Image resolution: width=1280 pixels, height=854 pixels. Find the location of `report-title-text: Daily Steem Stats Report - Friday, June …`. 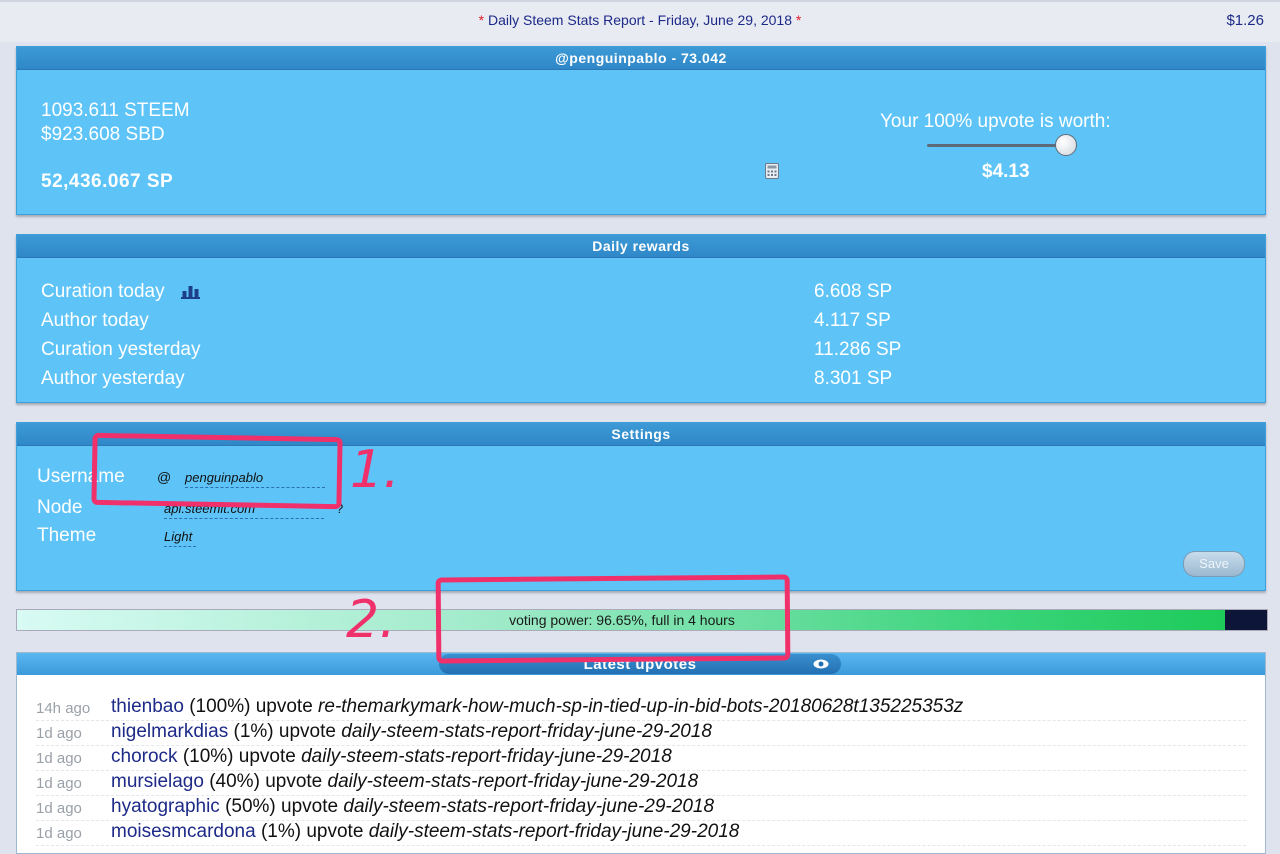

report-title-text: Daily Steem Stats Report - Friday, June … is located at coordinates (640, 20).